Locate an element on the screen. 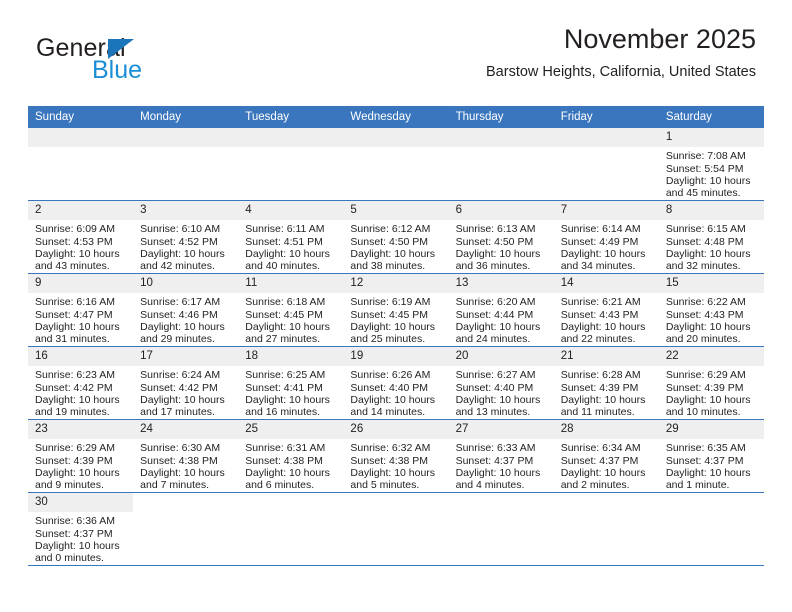 The height and width of the screenshot is (612, 792). sunrise-text: Sunrise: 6:33 AM is located at coordinates (495, 448).